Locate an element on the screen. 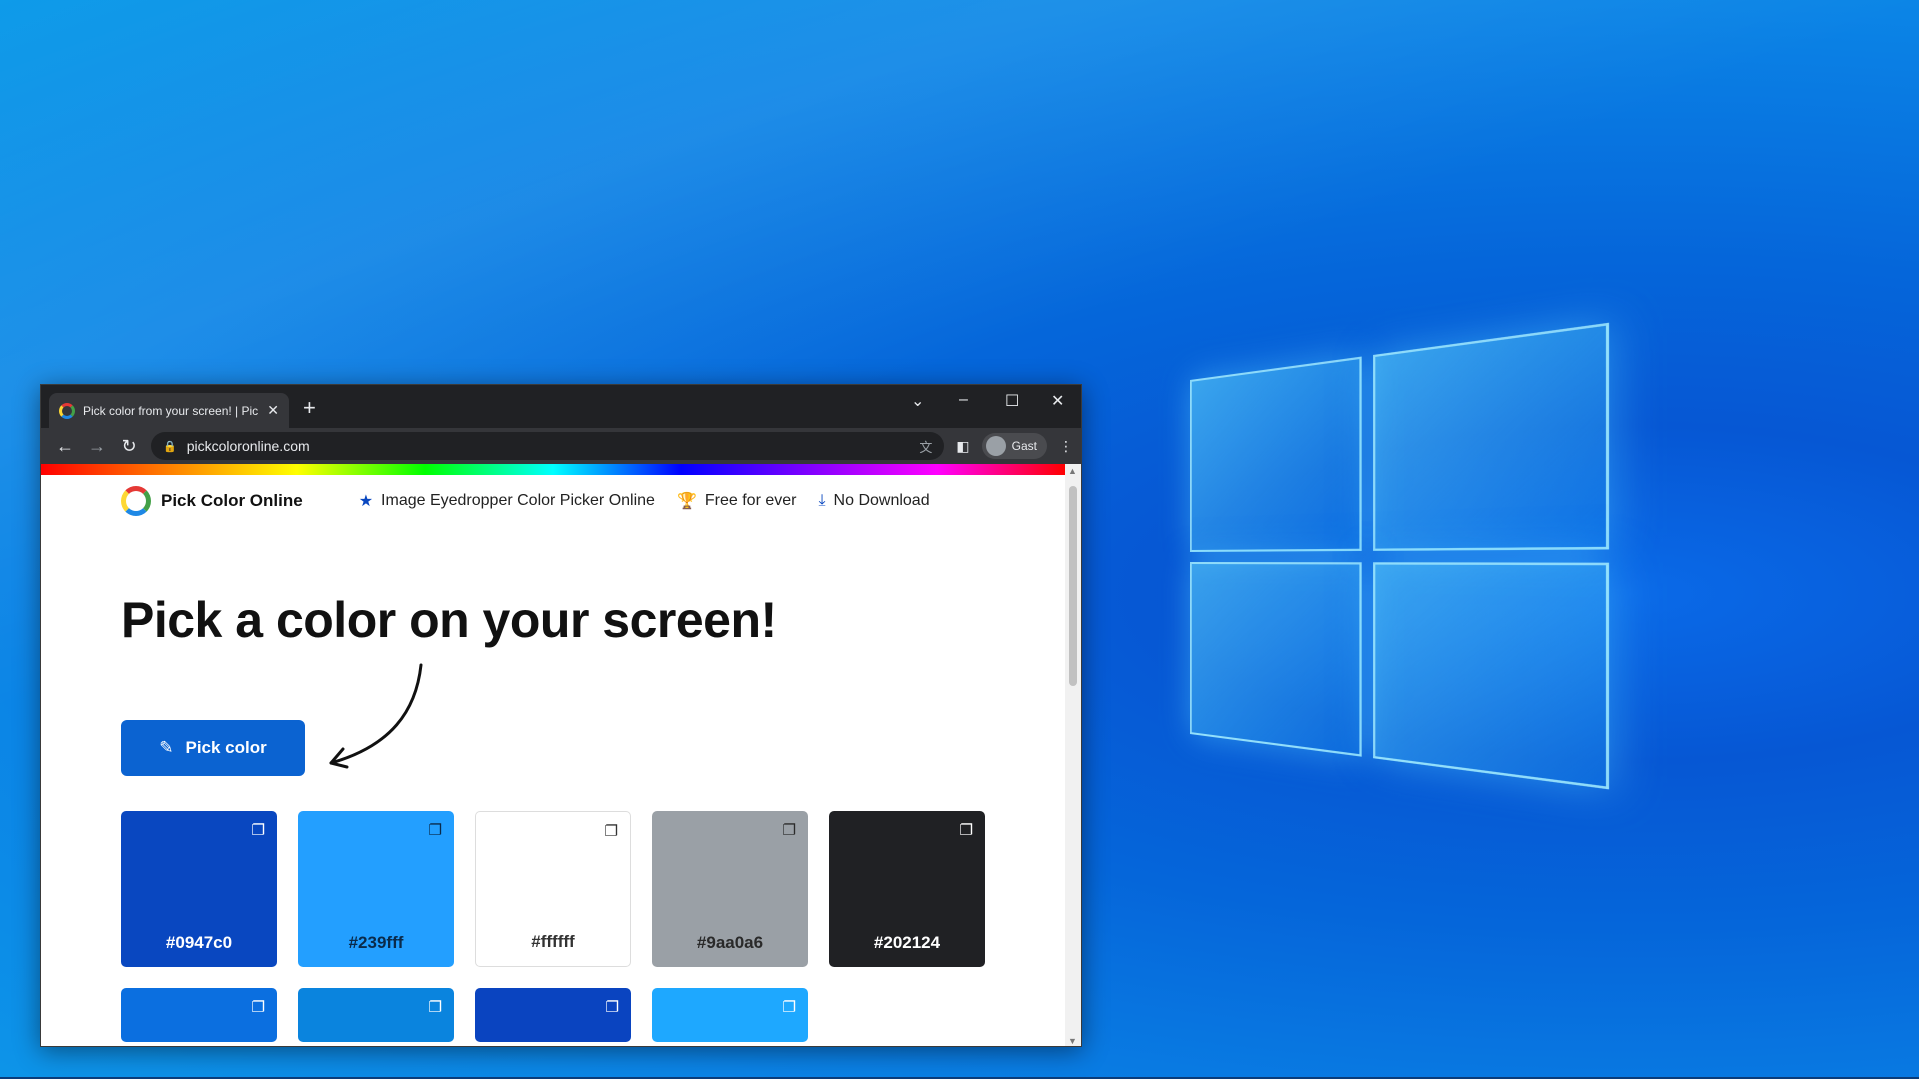 This screenshot has width=1919, height=1079. trophy-icon: 🏆 is located at coordinates (686, 501).